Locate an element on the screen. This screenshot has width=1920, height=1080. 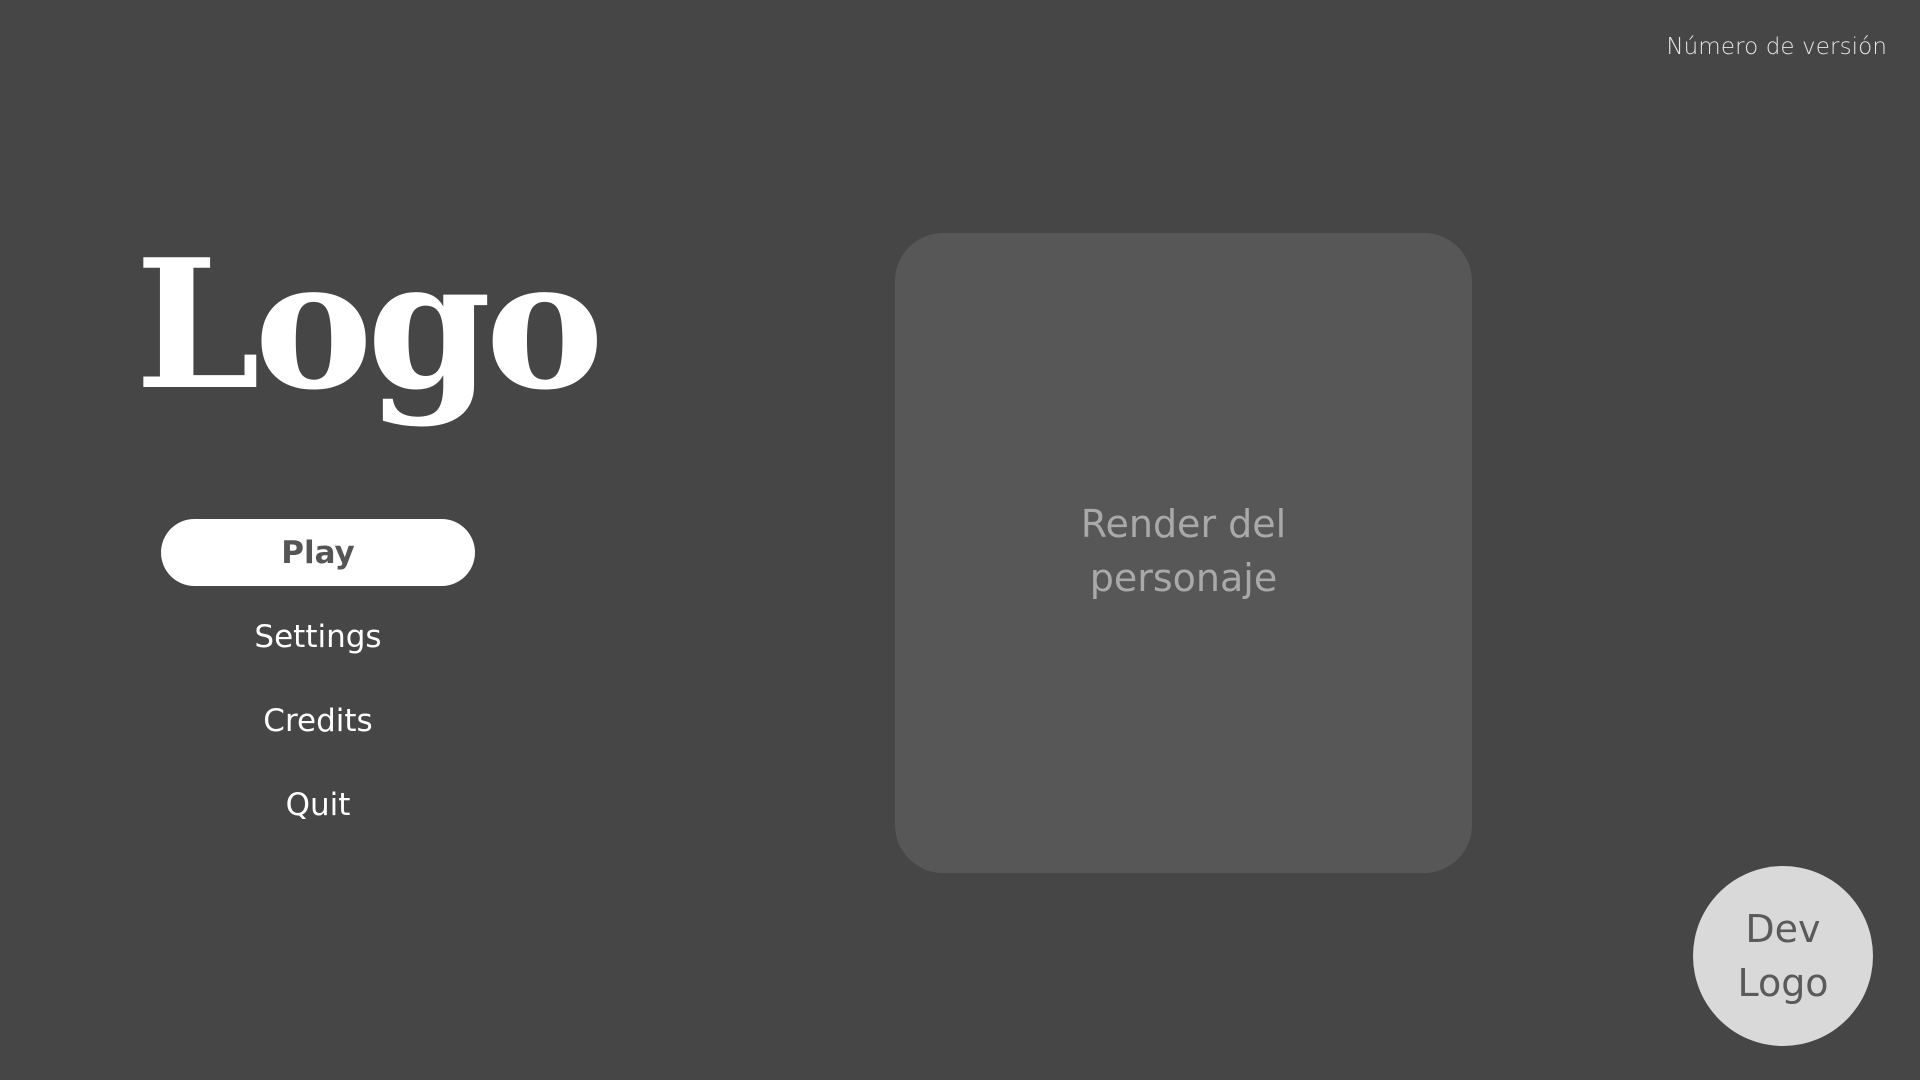
version-number: Número de versión is located at coordinates (1776, 47).